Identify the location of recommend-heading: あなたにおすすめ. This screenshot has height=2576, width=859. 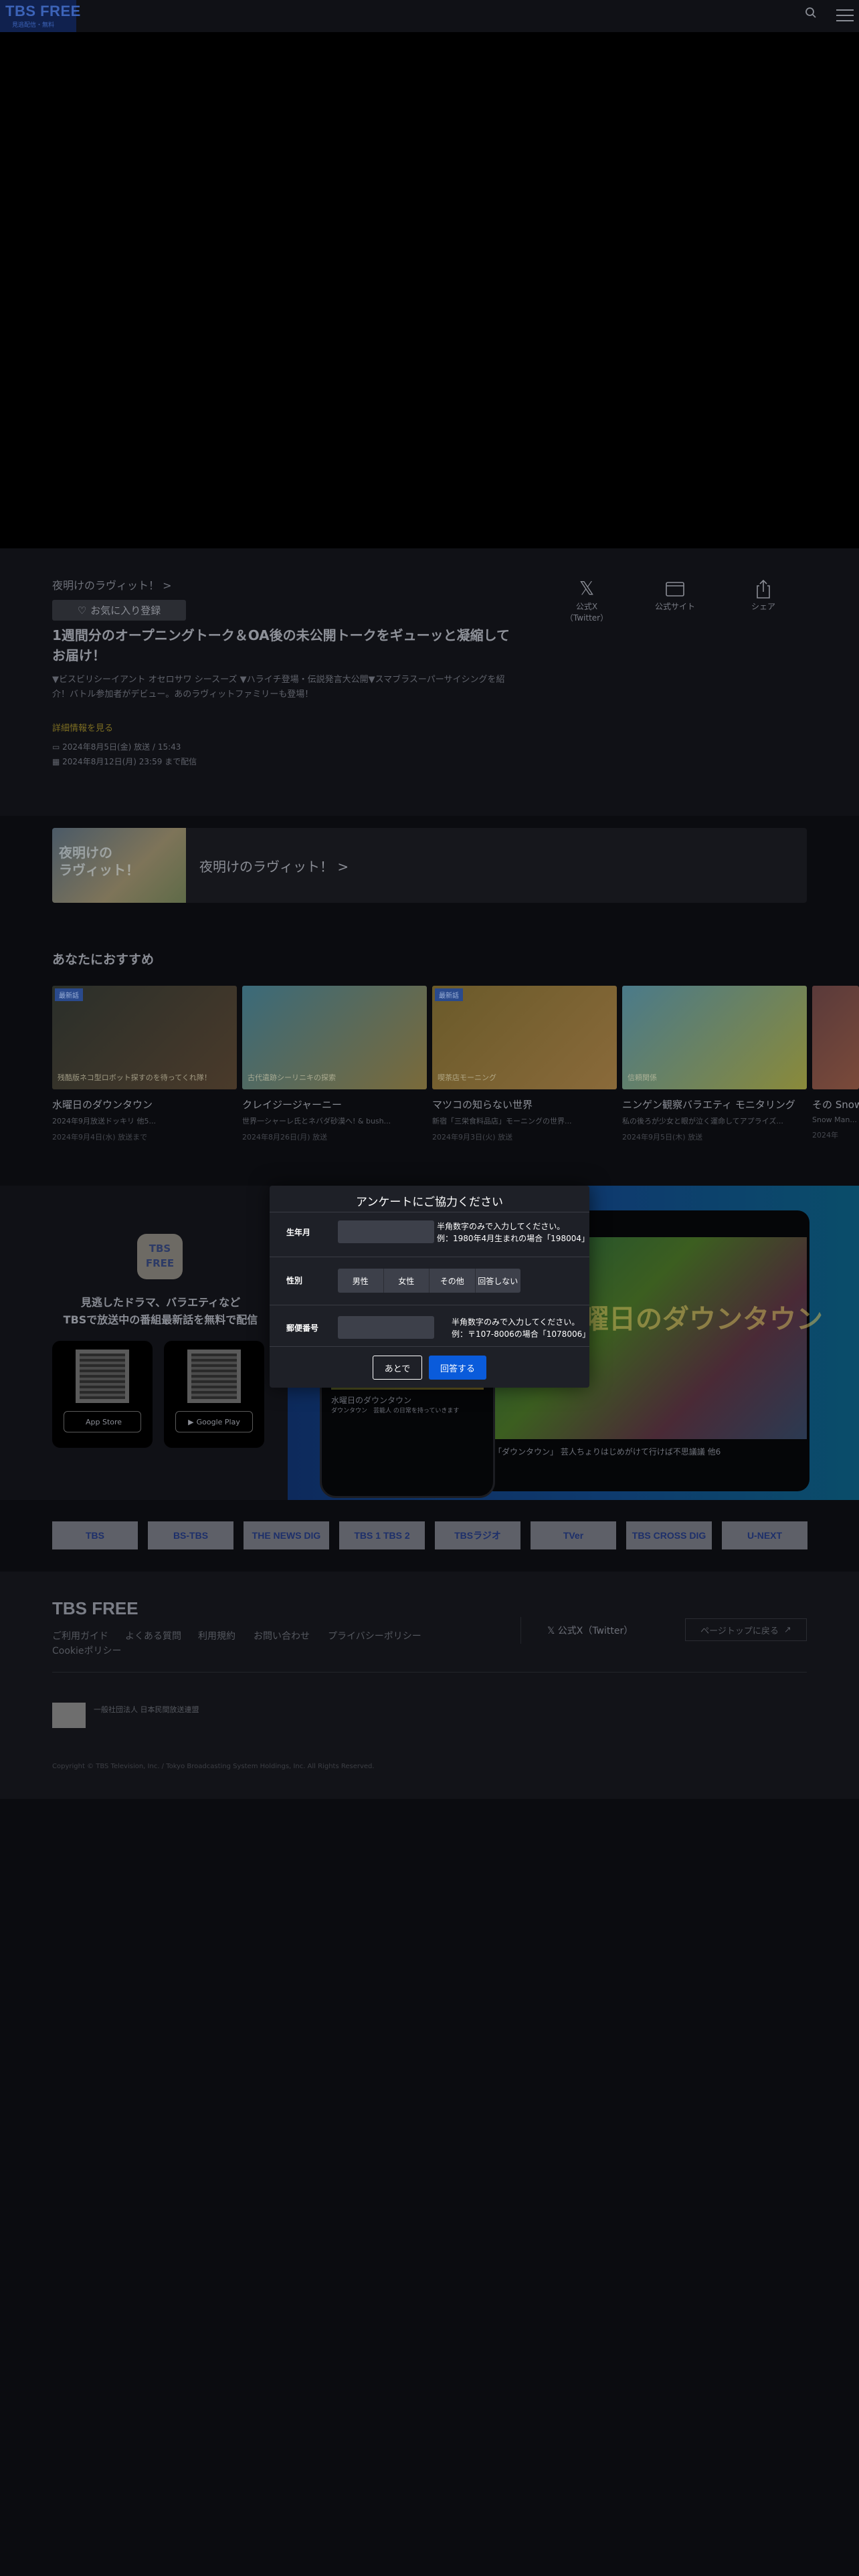
(103, 960).